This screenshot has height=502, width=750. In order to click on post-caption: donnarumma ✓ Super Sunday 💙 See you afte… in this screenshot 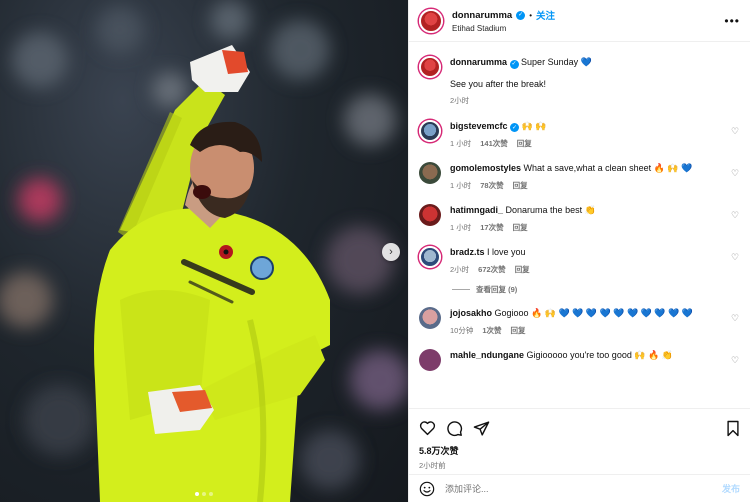, I will do `click(579, 81)`.